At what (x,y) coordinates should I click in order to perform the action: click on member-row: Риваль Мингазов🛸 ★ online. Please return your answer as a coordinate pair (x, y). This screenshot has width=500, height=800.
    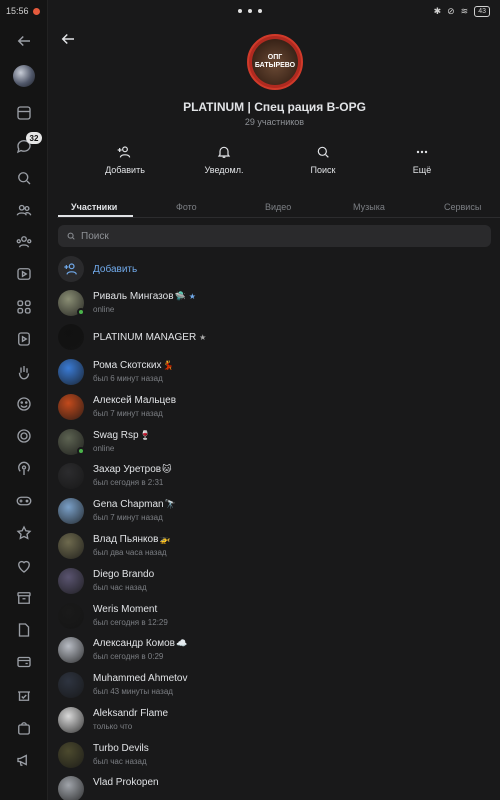
    Looking at the image, I should click on (274, 303).